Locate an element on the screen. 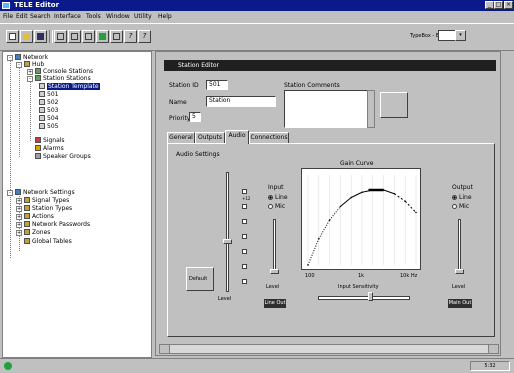 The image size is (514, 373). tab-outputs: Outputs is located at coordinates (210, 137).